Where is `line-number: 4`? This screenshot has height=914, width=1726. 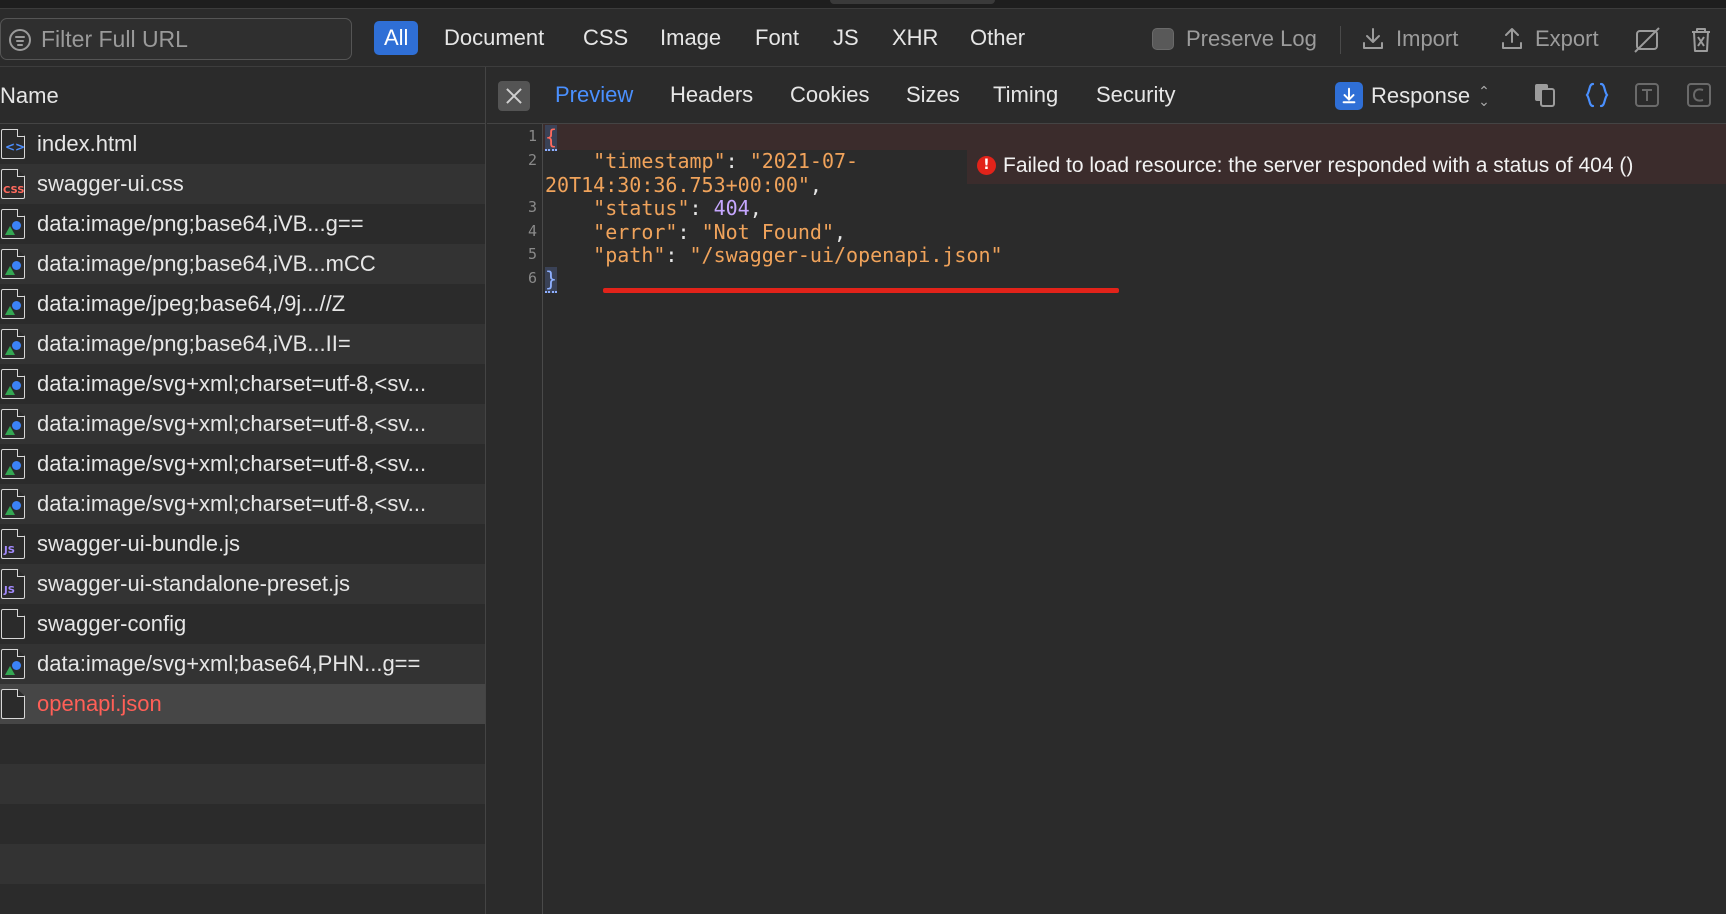
line-number: 4 is located at coordinates (532, 231).